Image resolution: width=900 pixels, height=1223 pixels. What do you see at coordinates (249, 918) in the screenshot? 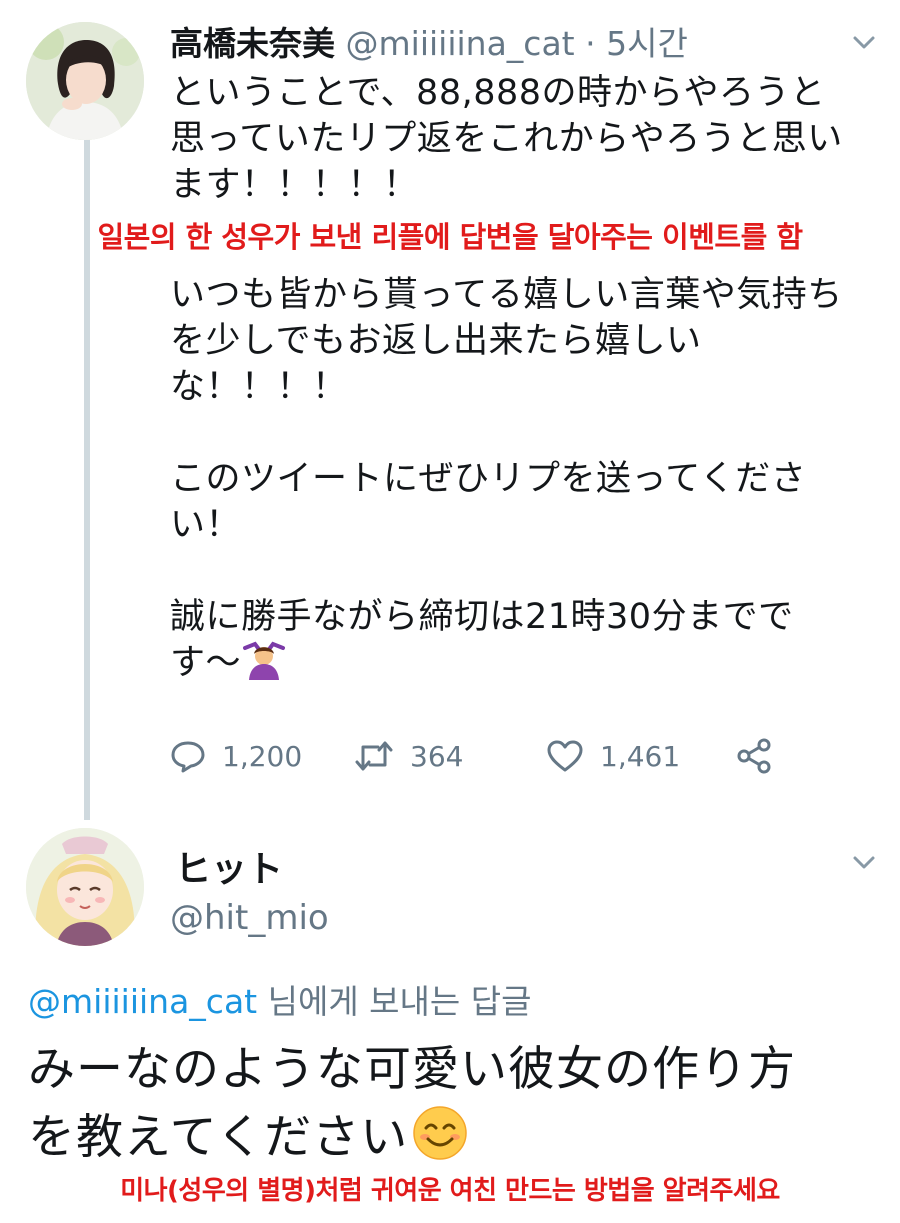
I see `reply-author-handle: @hit_mio` at bounding box center [249, 918].